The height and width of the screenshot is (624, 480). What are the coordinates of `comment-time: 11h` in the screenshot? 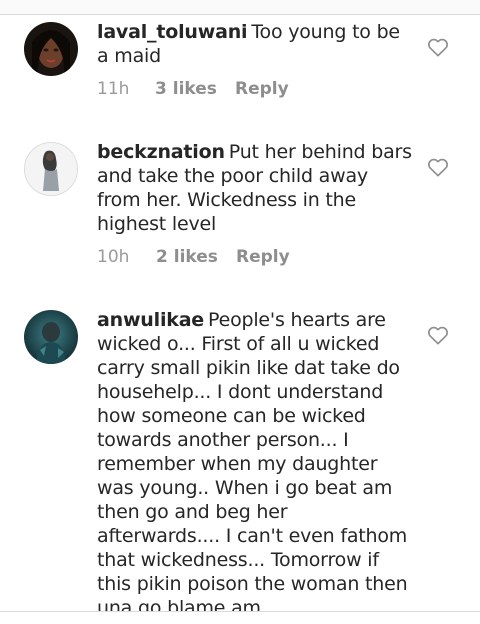 It's located at (113, 89).